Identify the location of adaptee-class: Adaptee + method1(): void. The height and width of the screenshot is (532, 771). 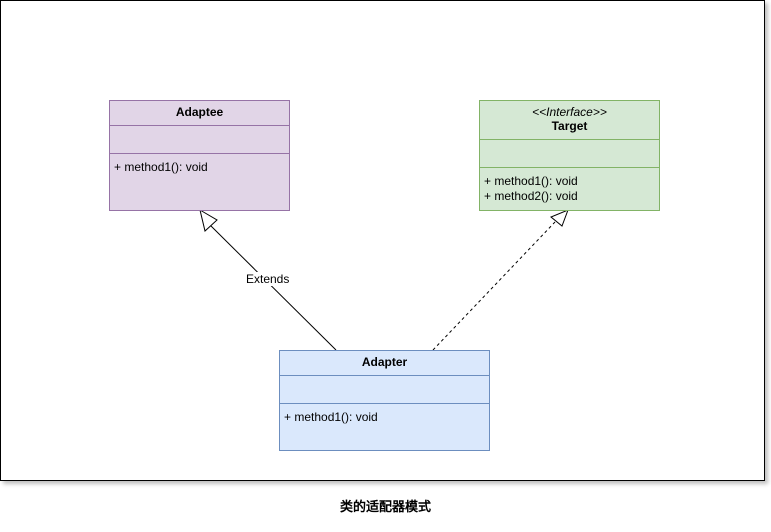
(199, 155).